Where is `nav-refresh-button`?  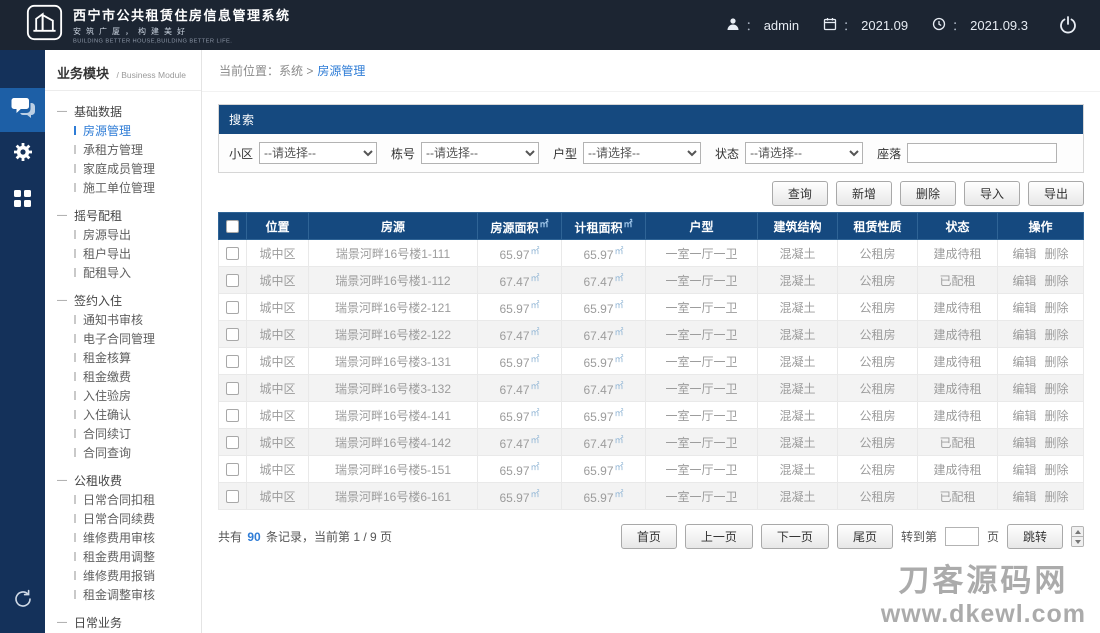
nav-refresh-button is located at coordinates (22, 601).